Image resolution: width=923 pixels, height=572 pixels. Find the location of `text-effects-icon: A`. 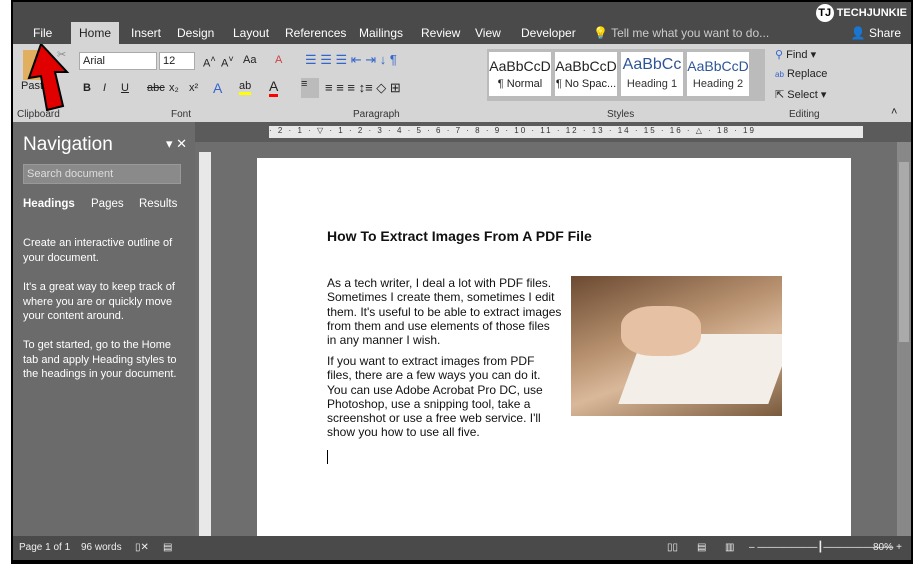

text-effects-icon: A is located at coordinates (217, 88).